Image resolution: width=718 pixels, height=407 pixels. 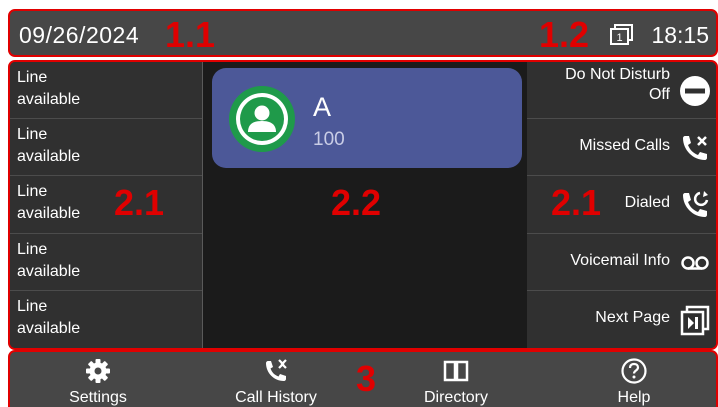 What do you see at coordinates (576, 202) in the screenshot?
I see `annotation-2-1-right: 2.1` at bounding box center [576, 202].